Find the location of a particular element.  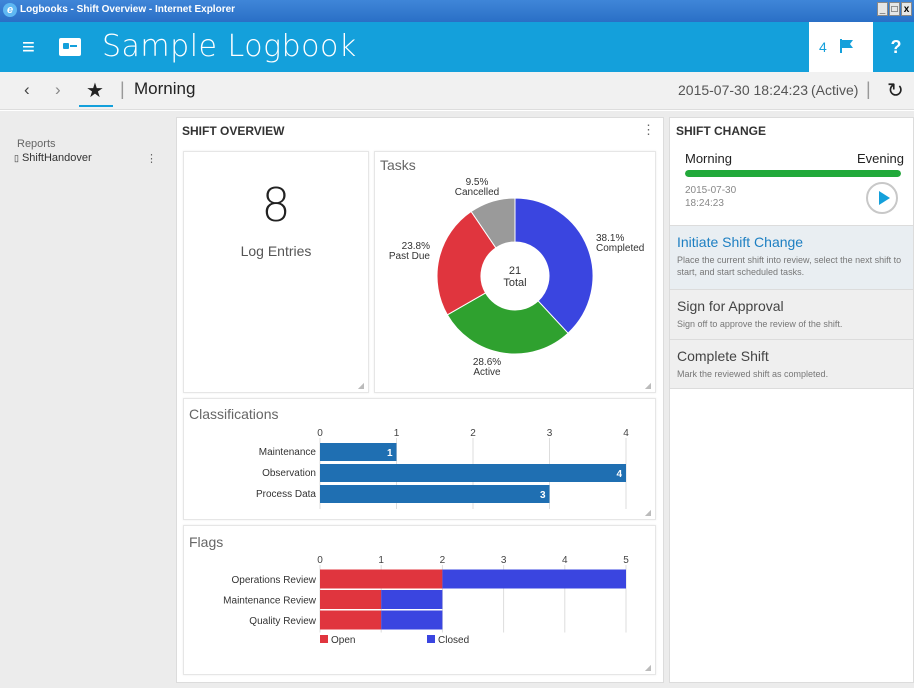

sidebar-item-shifthandover: ▯ ShiftHandover ⋮ is located at coordinates (86, 159).